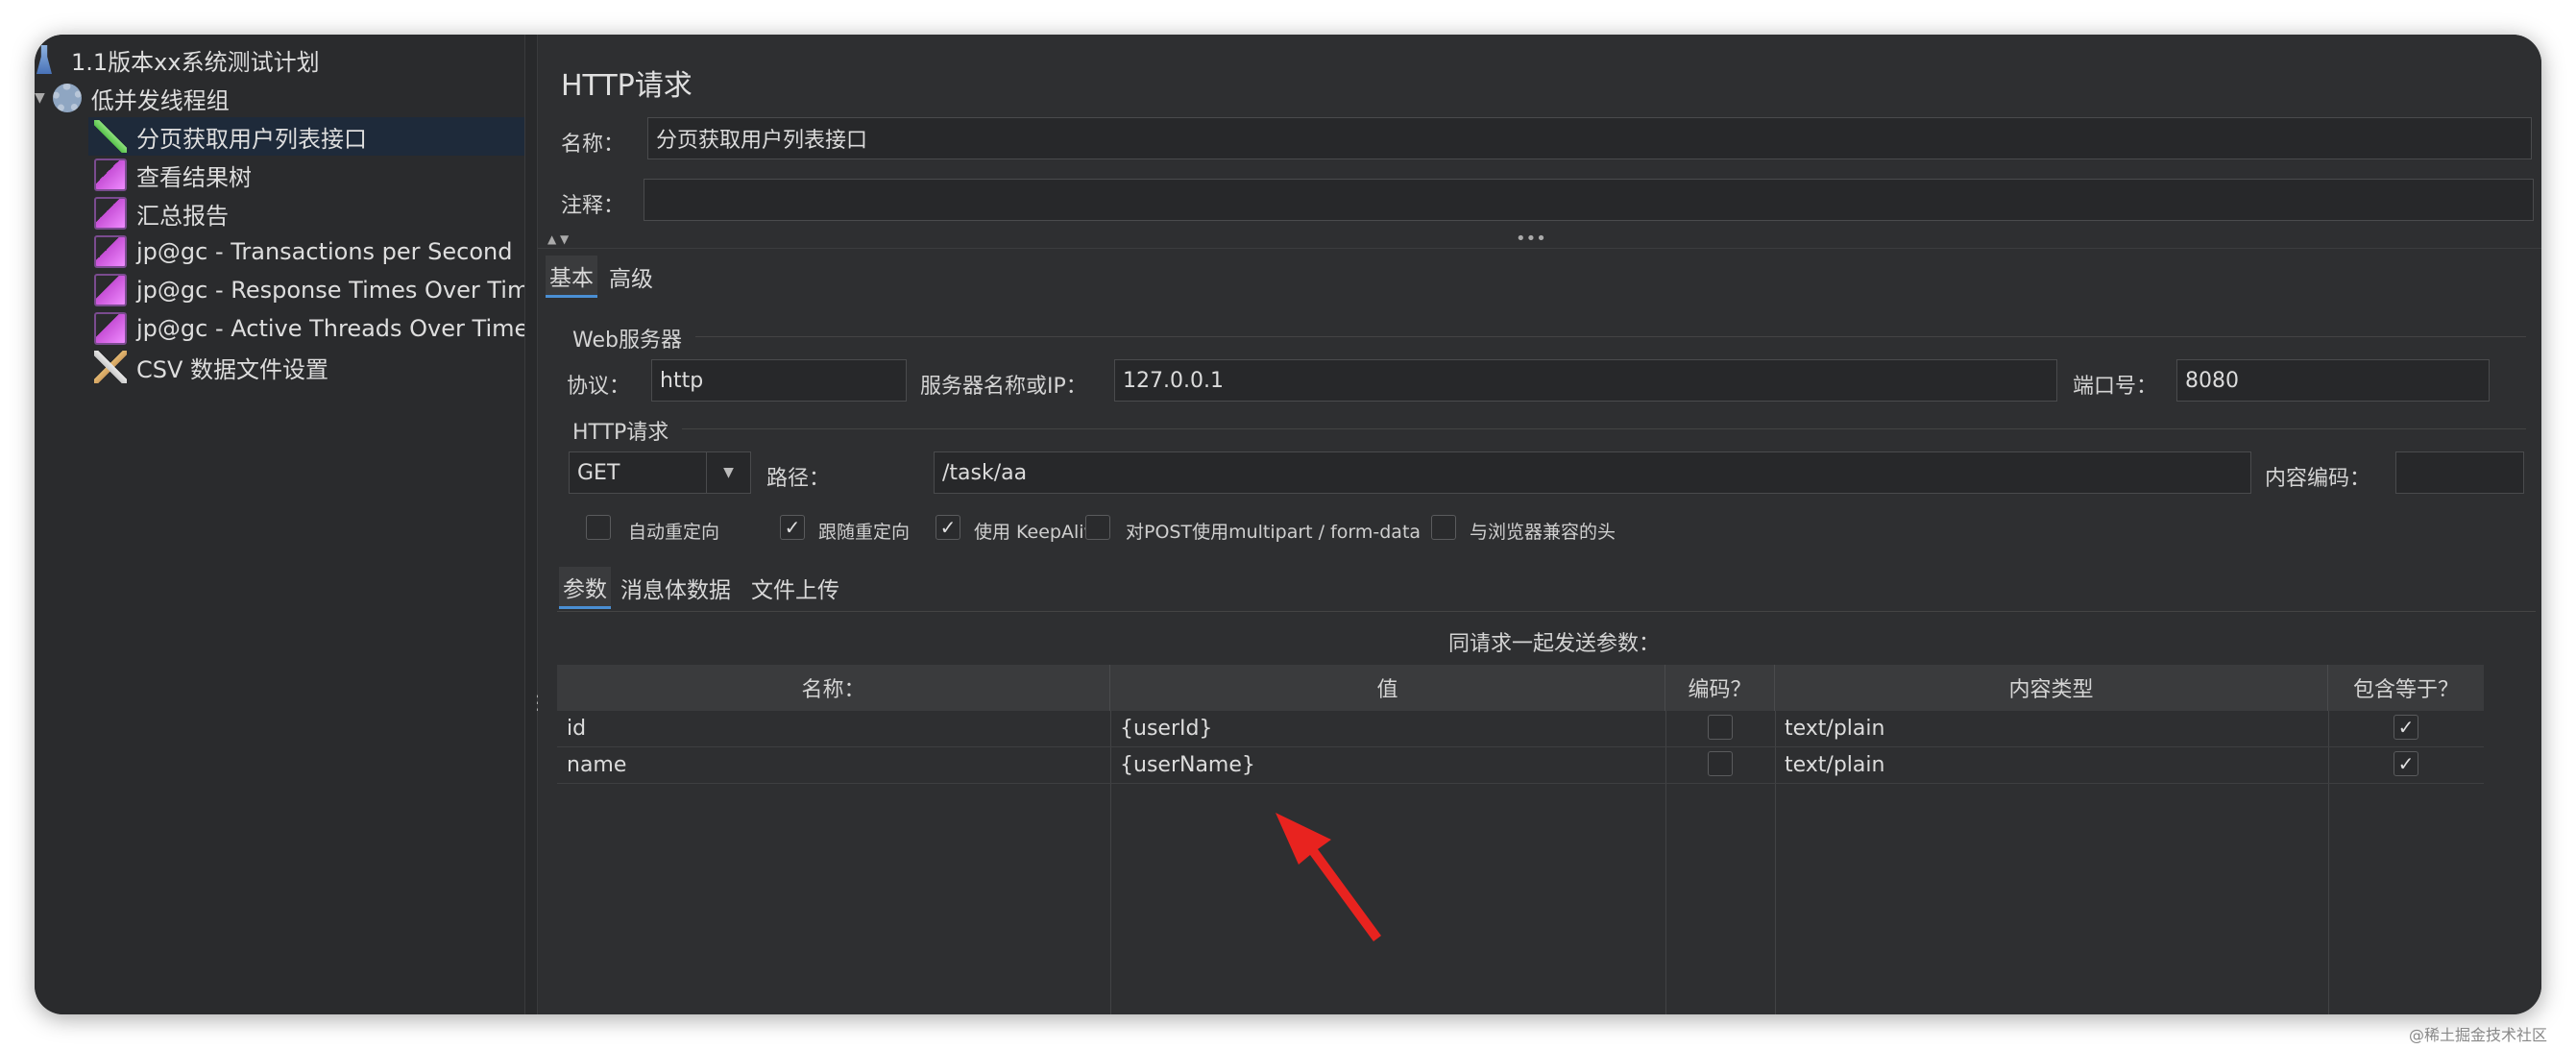 The image size is (2576, 1049). Describe the element at coordinates (1274, 533) in the screenshot. I see `multipart-label: 对POST使用multipart / form-data` at that location.